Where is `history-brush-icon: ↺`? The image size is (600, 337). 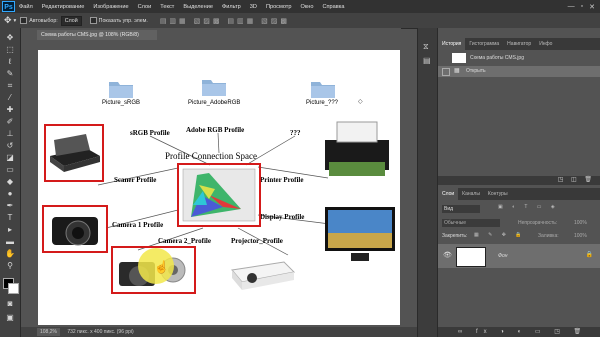 history-brush-icon: ↺ is located at coordinates (10, 145).